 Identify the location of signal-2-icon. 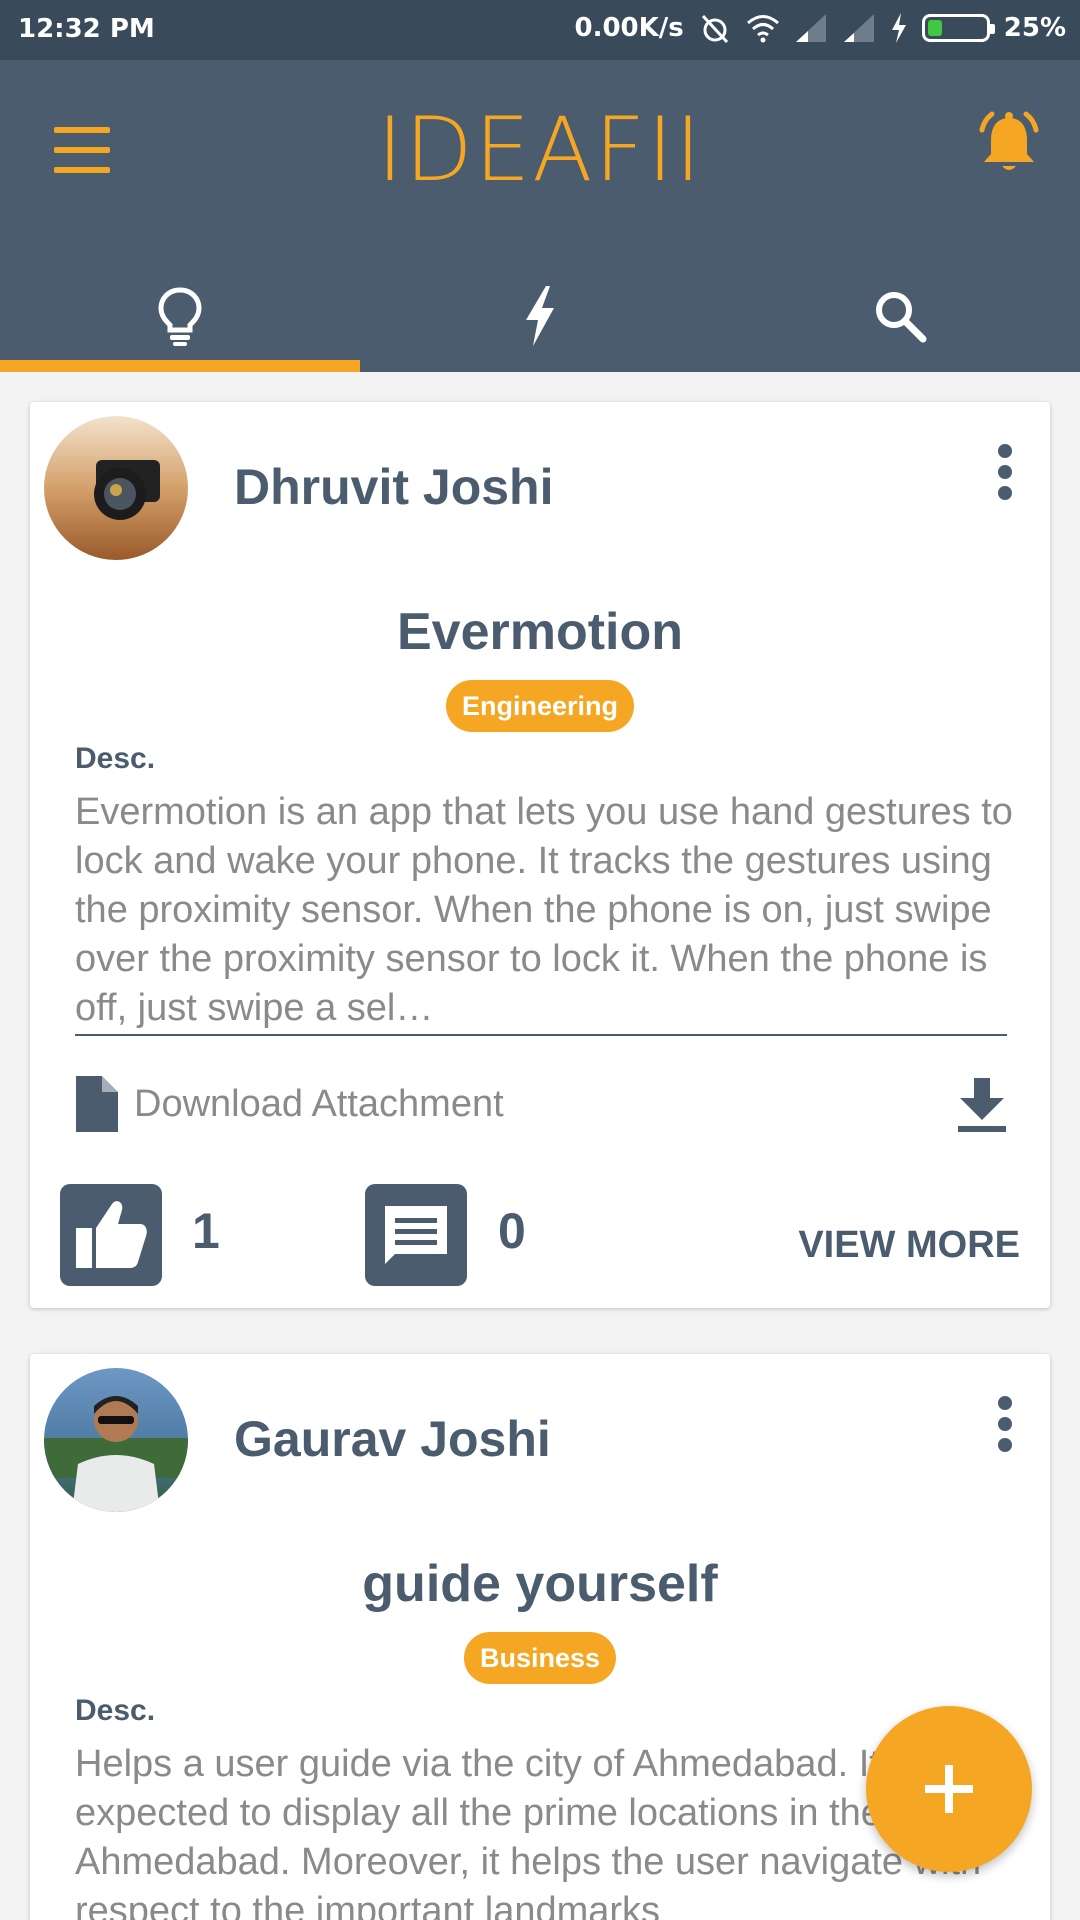
(858, 28).